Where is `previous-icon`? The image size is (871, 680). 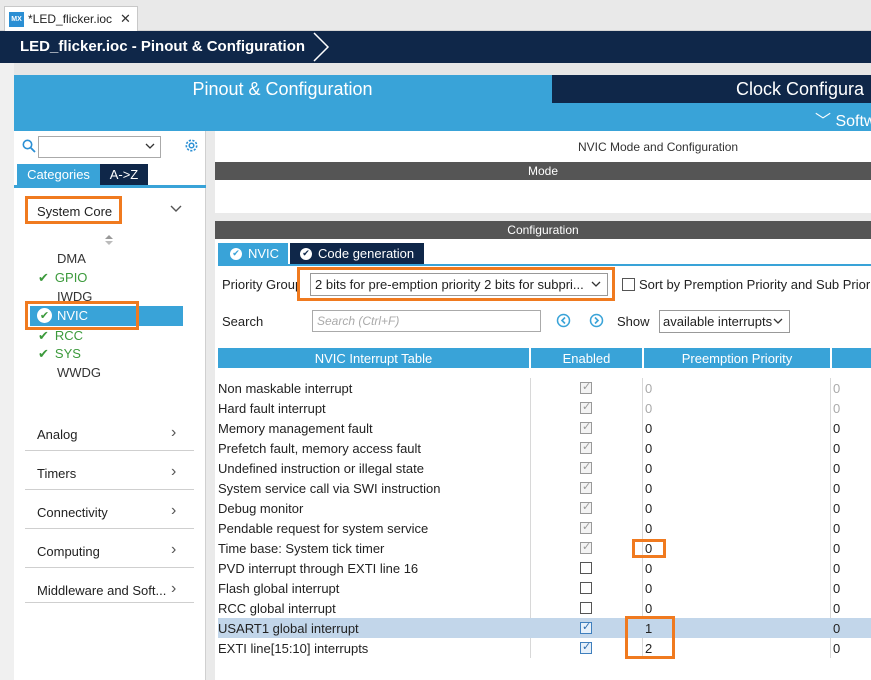
previous-icon is located at coordinates (563, 320).